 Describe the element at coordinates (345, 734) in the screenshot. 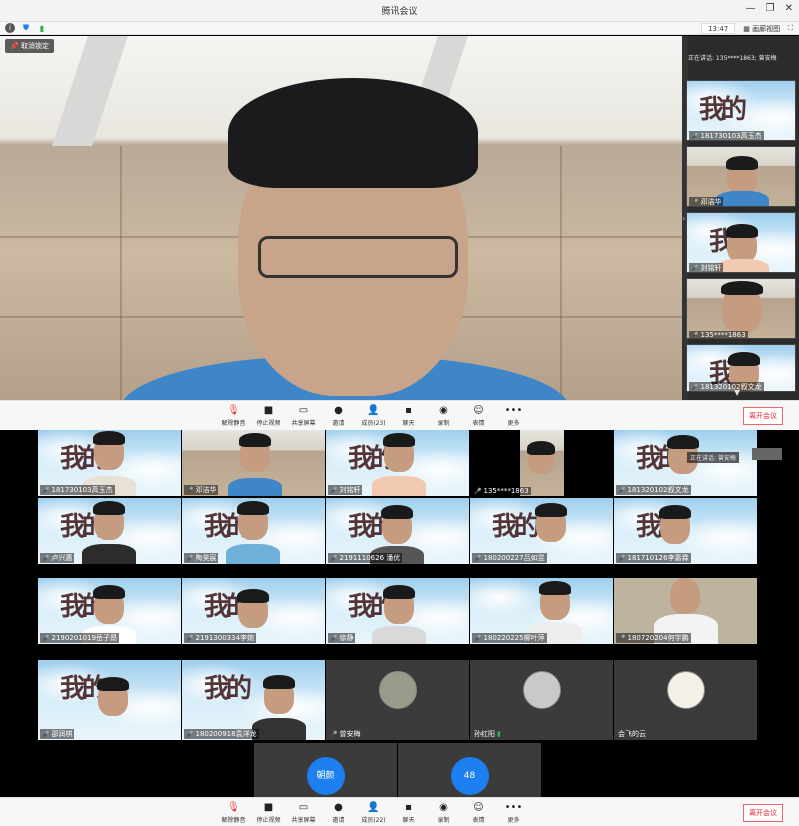

I see `tile-label: 🎤 曾安梅` at that location.